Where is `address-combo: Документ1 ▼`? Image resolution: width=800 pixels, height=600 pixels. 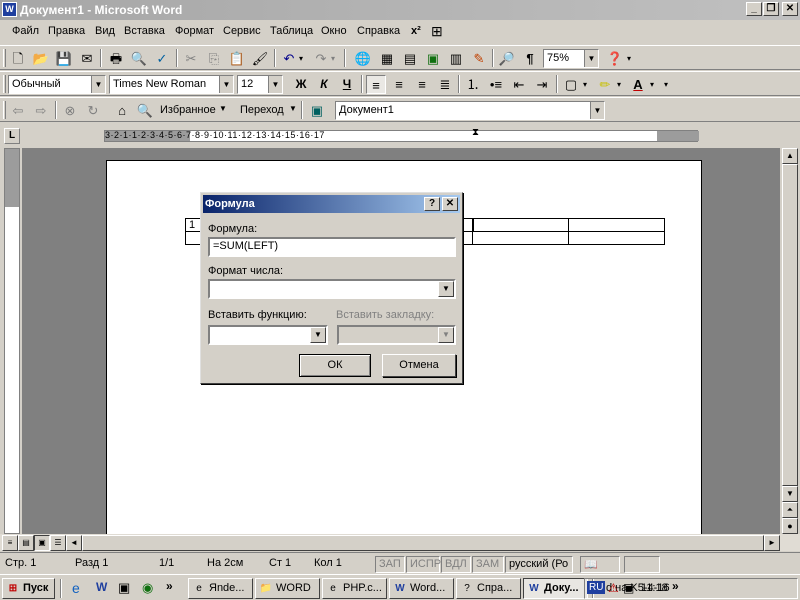 address-combo: Документ1 ▼ is located at coordinates (470, 110).